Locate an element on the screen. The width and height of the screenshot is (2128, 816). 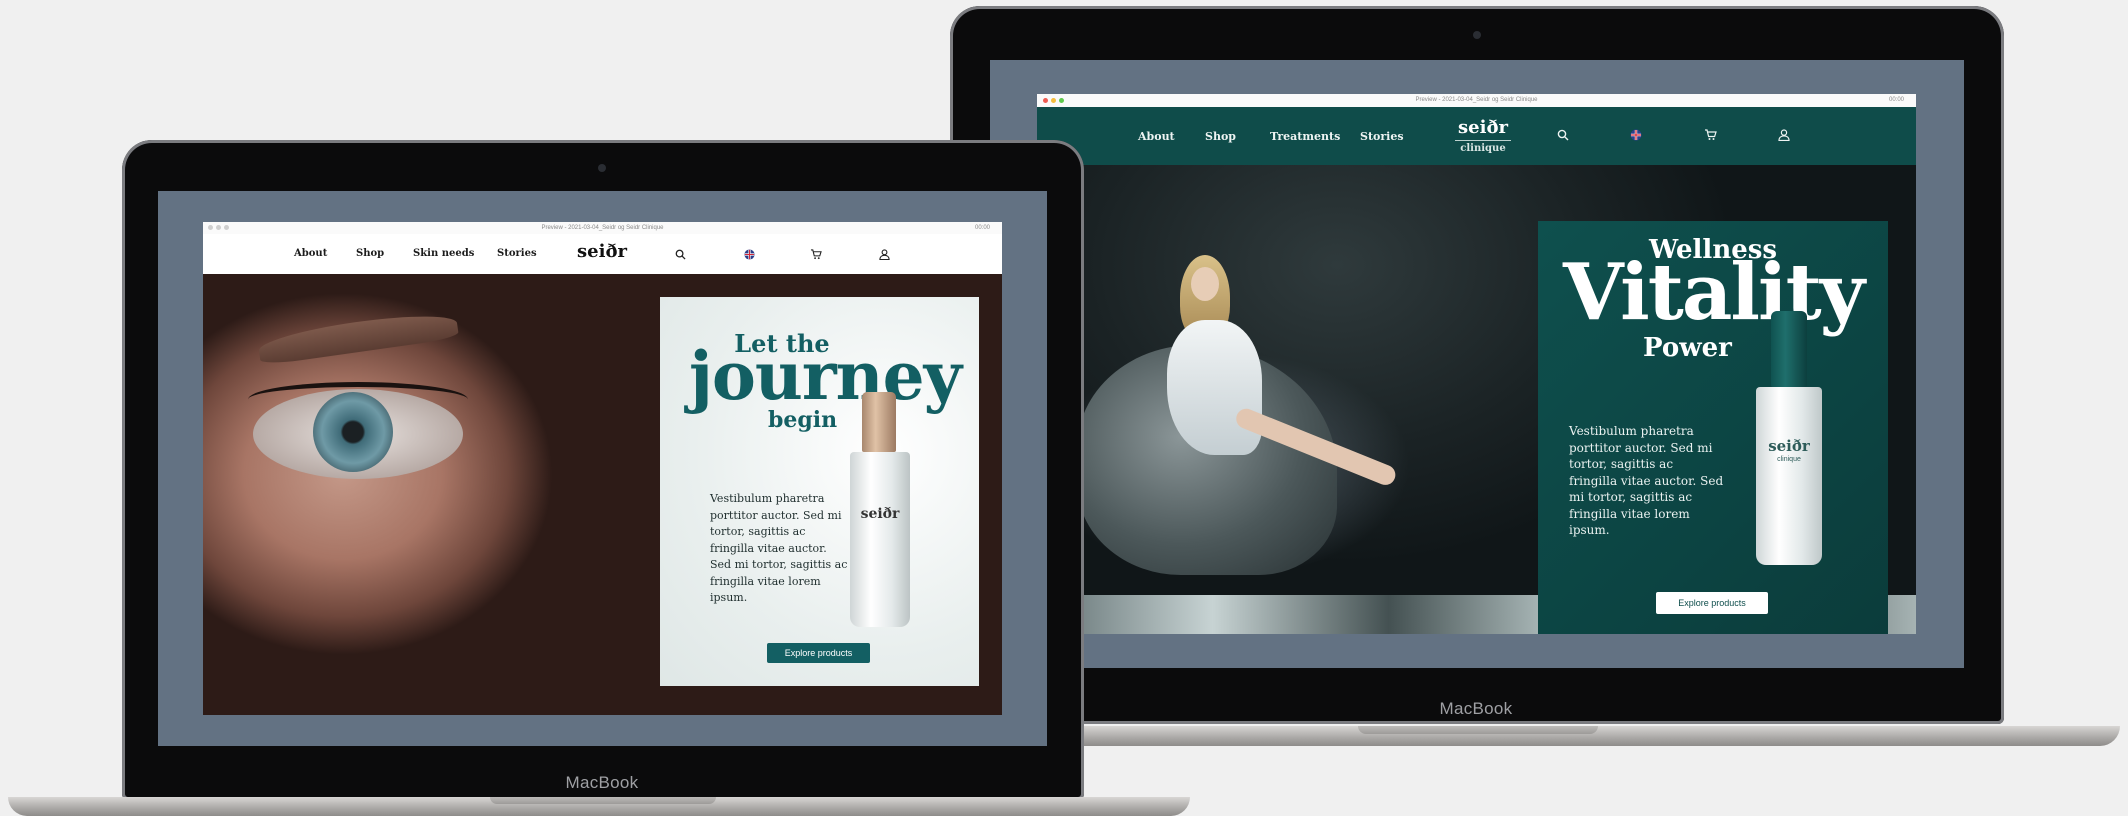
product-bottle: seiðr clinique is located at coordinates (1789, 438).